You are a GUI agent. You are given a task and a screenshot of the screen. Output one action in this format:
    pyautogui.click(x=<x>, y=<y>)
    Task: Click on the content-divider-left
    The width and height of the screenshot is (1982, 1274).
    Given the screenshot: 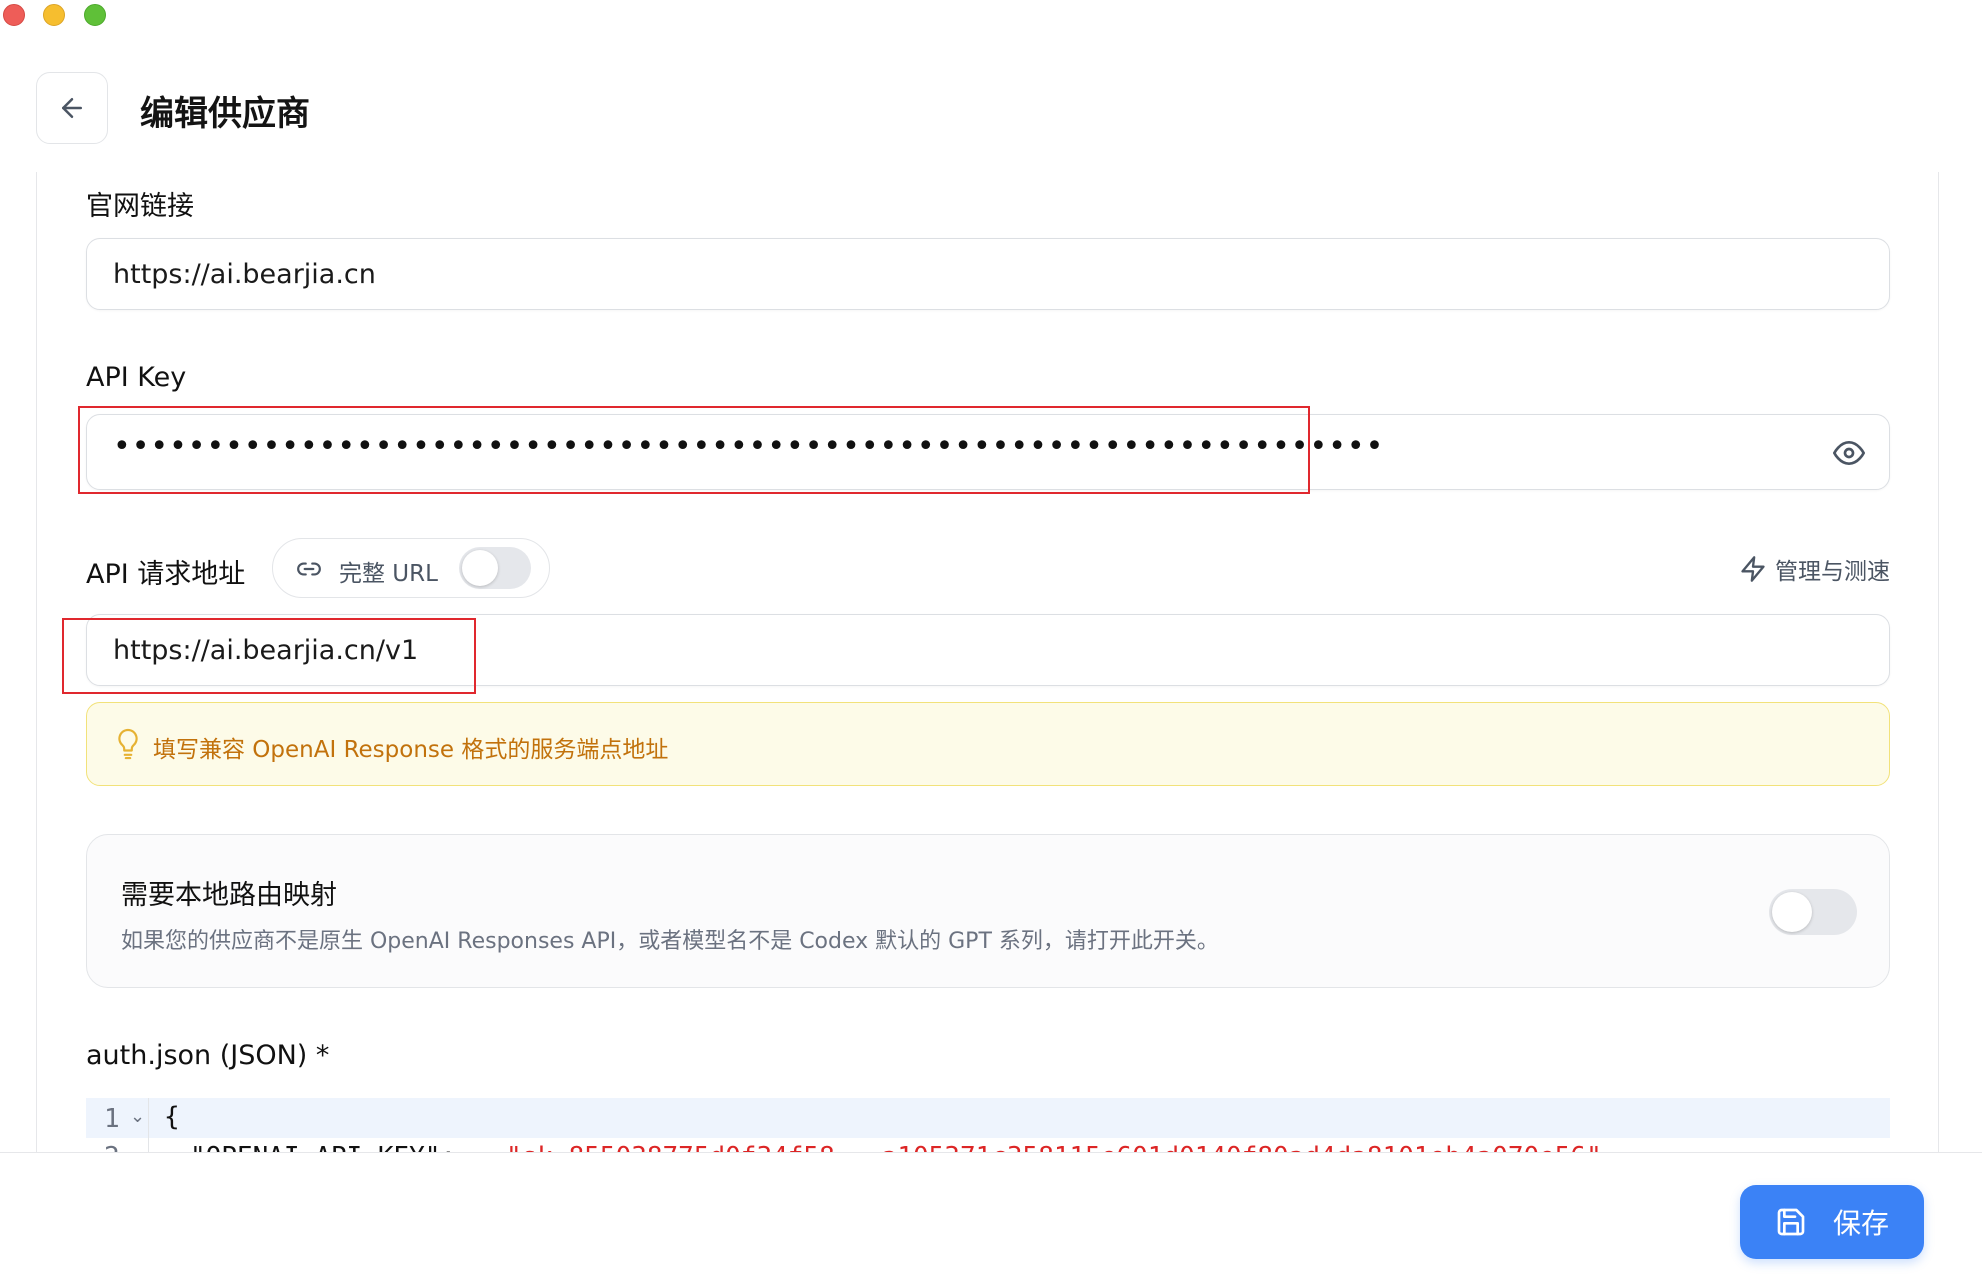 What is the action you would take?
    pyautogui.click(x=36, y=662)
    